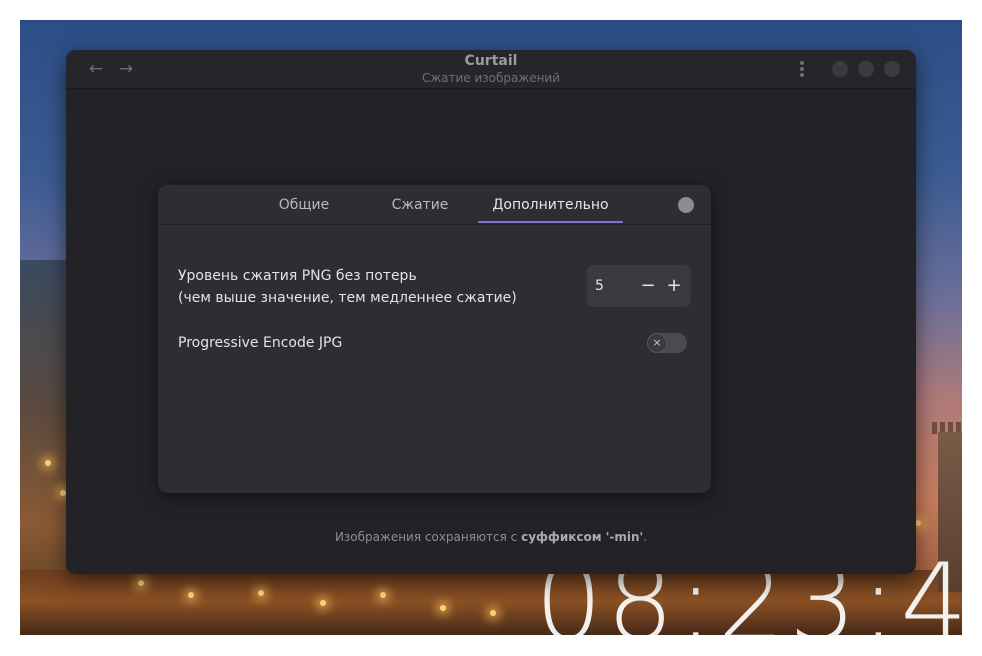 This screenshot has height=656, width=982. Describe the element at coordinates (297, 276) in the screenshot. I see `png-level-title: Уровень сжатия PNG без потерь` at that location.